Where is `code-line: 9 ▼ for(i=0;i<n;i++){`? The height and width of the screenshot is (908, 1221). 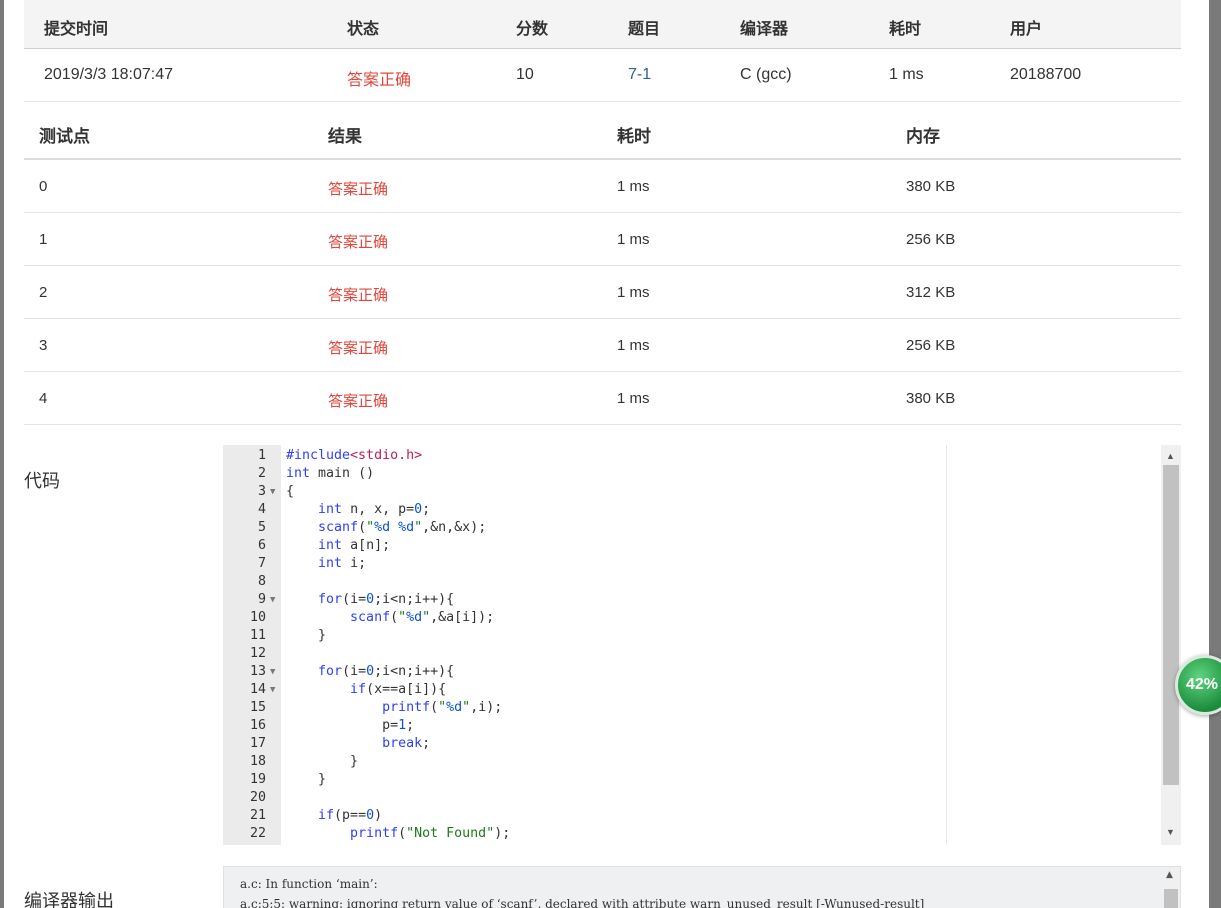
code-line: 9 ▼ for(i=0;i<n;i++){ is located at coordinates (693, 600).